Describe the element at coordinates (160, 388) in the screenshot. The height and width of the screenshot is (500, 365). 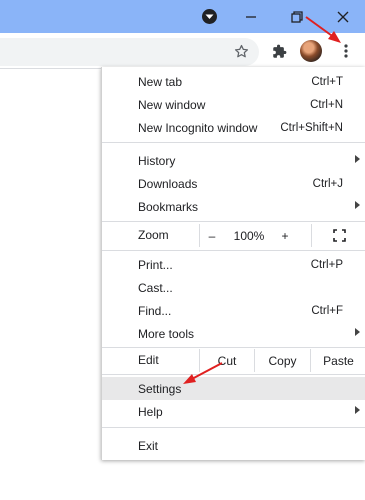
I see `menu-item-label: Settings` at that location.